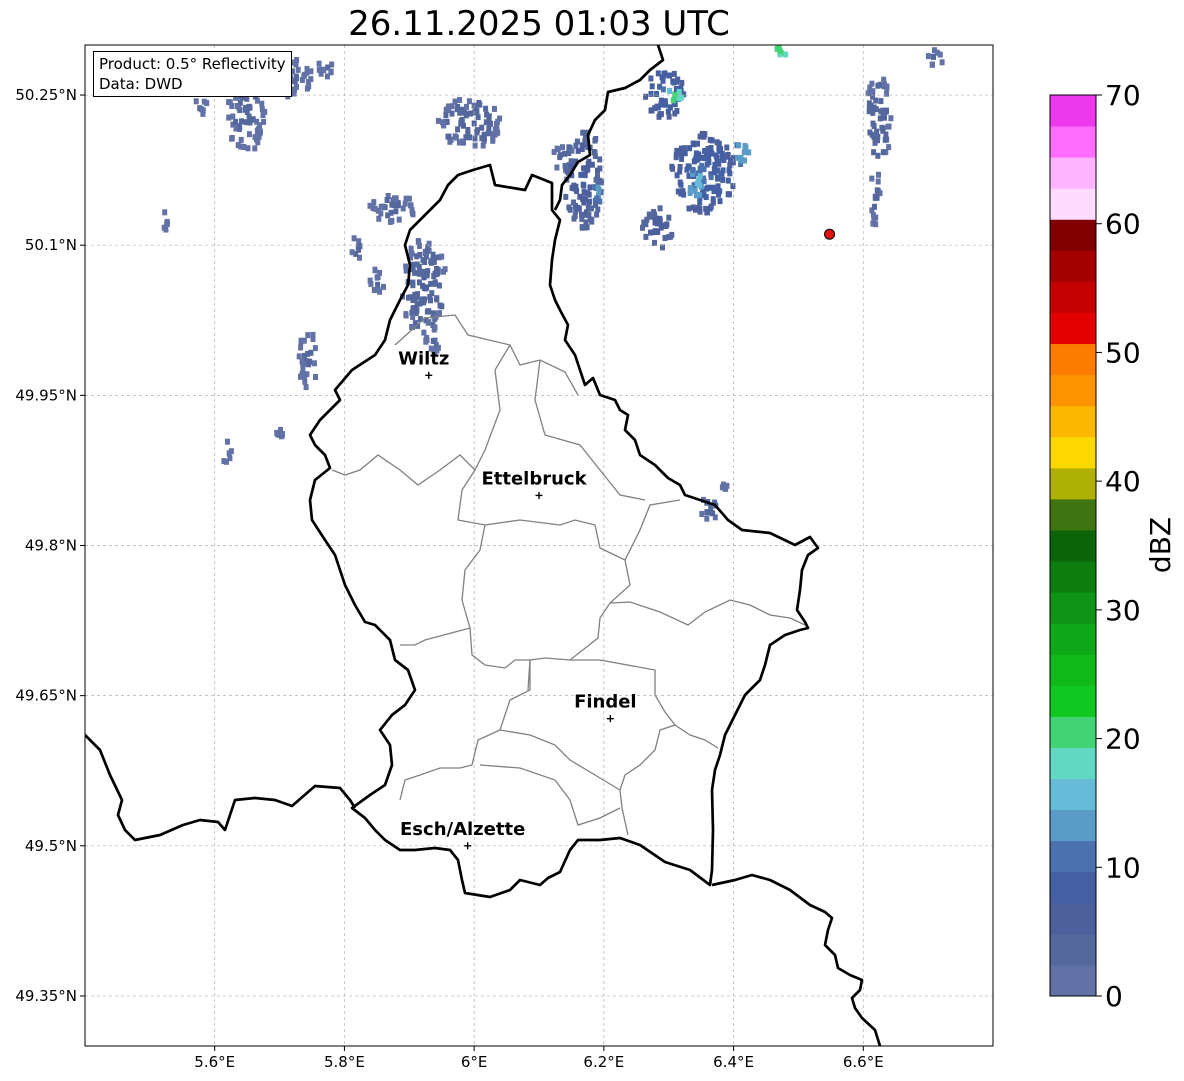  I want to click on colorbar-tick-label: 20, so click(1123, 739).